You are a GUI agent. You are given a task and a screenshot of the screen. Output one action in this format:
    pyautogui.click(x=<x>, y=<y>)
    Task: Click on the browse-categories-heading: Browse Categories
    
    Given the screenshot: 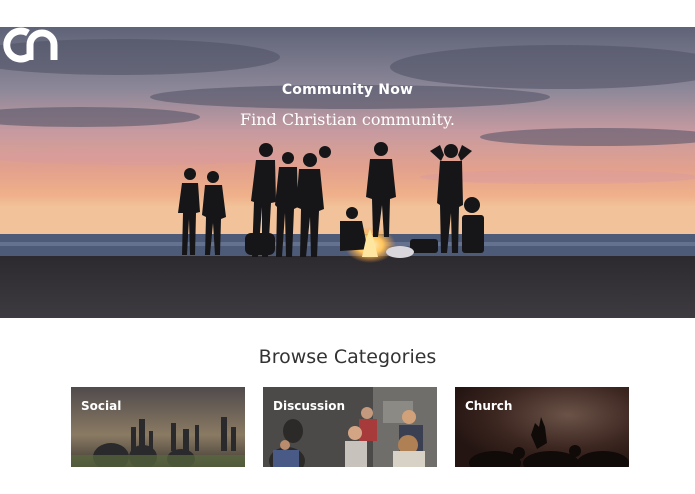 What is the action you would take?
    pyautogui.click(x=347, y=357)
    